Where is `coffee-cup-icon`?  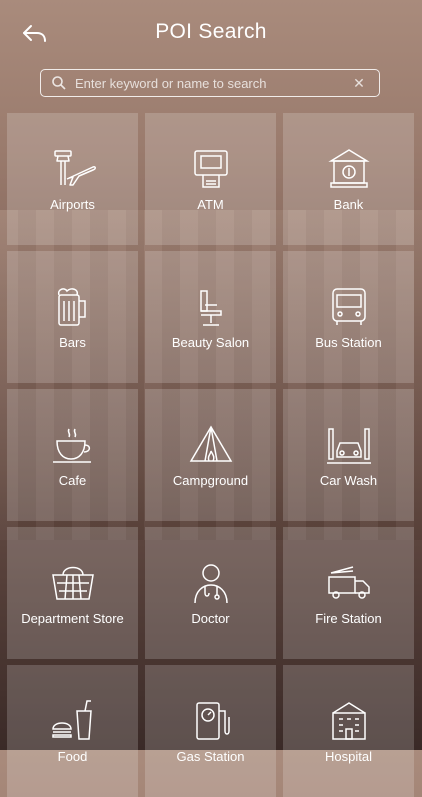 coffee-cup-icon is located at coordinates (73, 445).